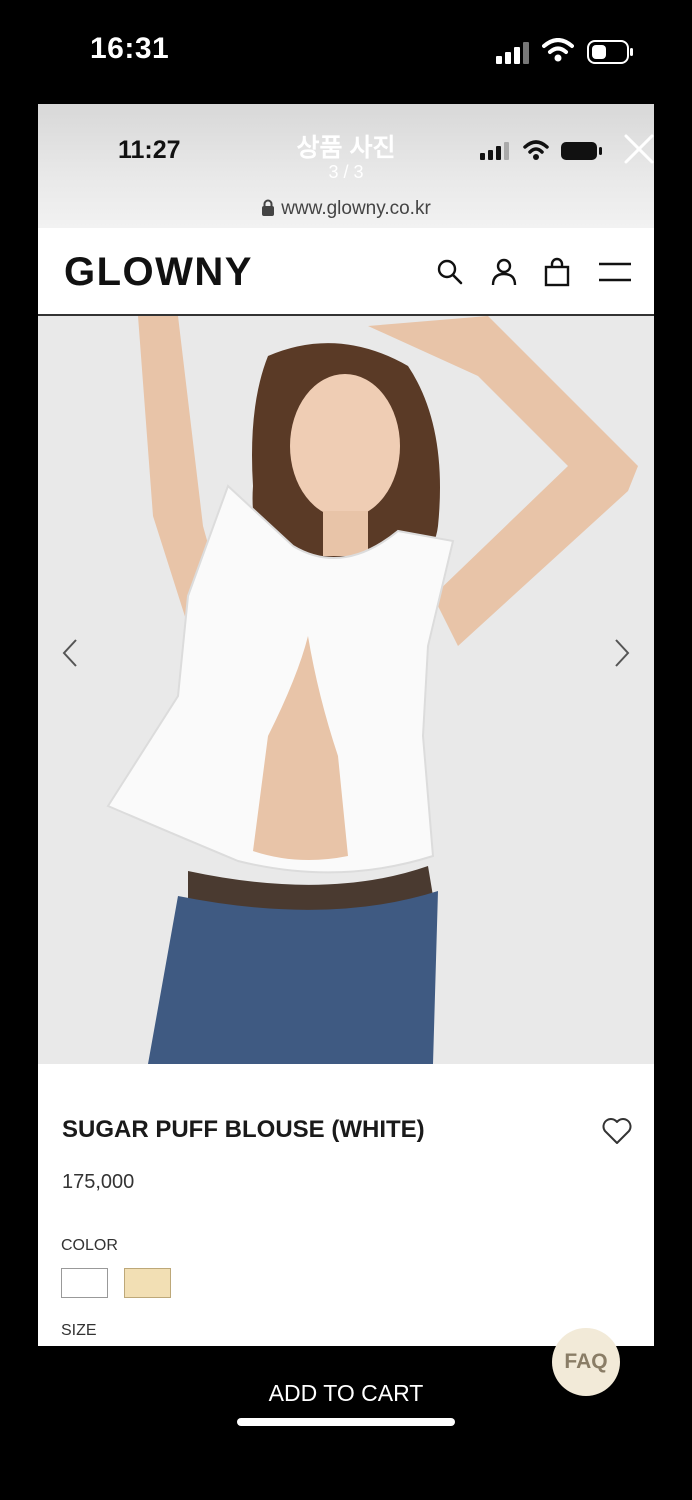 This screenshot has width=692, height=1500. Describe the element at coordinates (89, 1245) in the screenshot. I see `color-label: COLOR` at that location.